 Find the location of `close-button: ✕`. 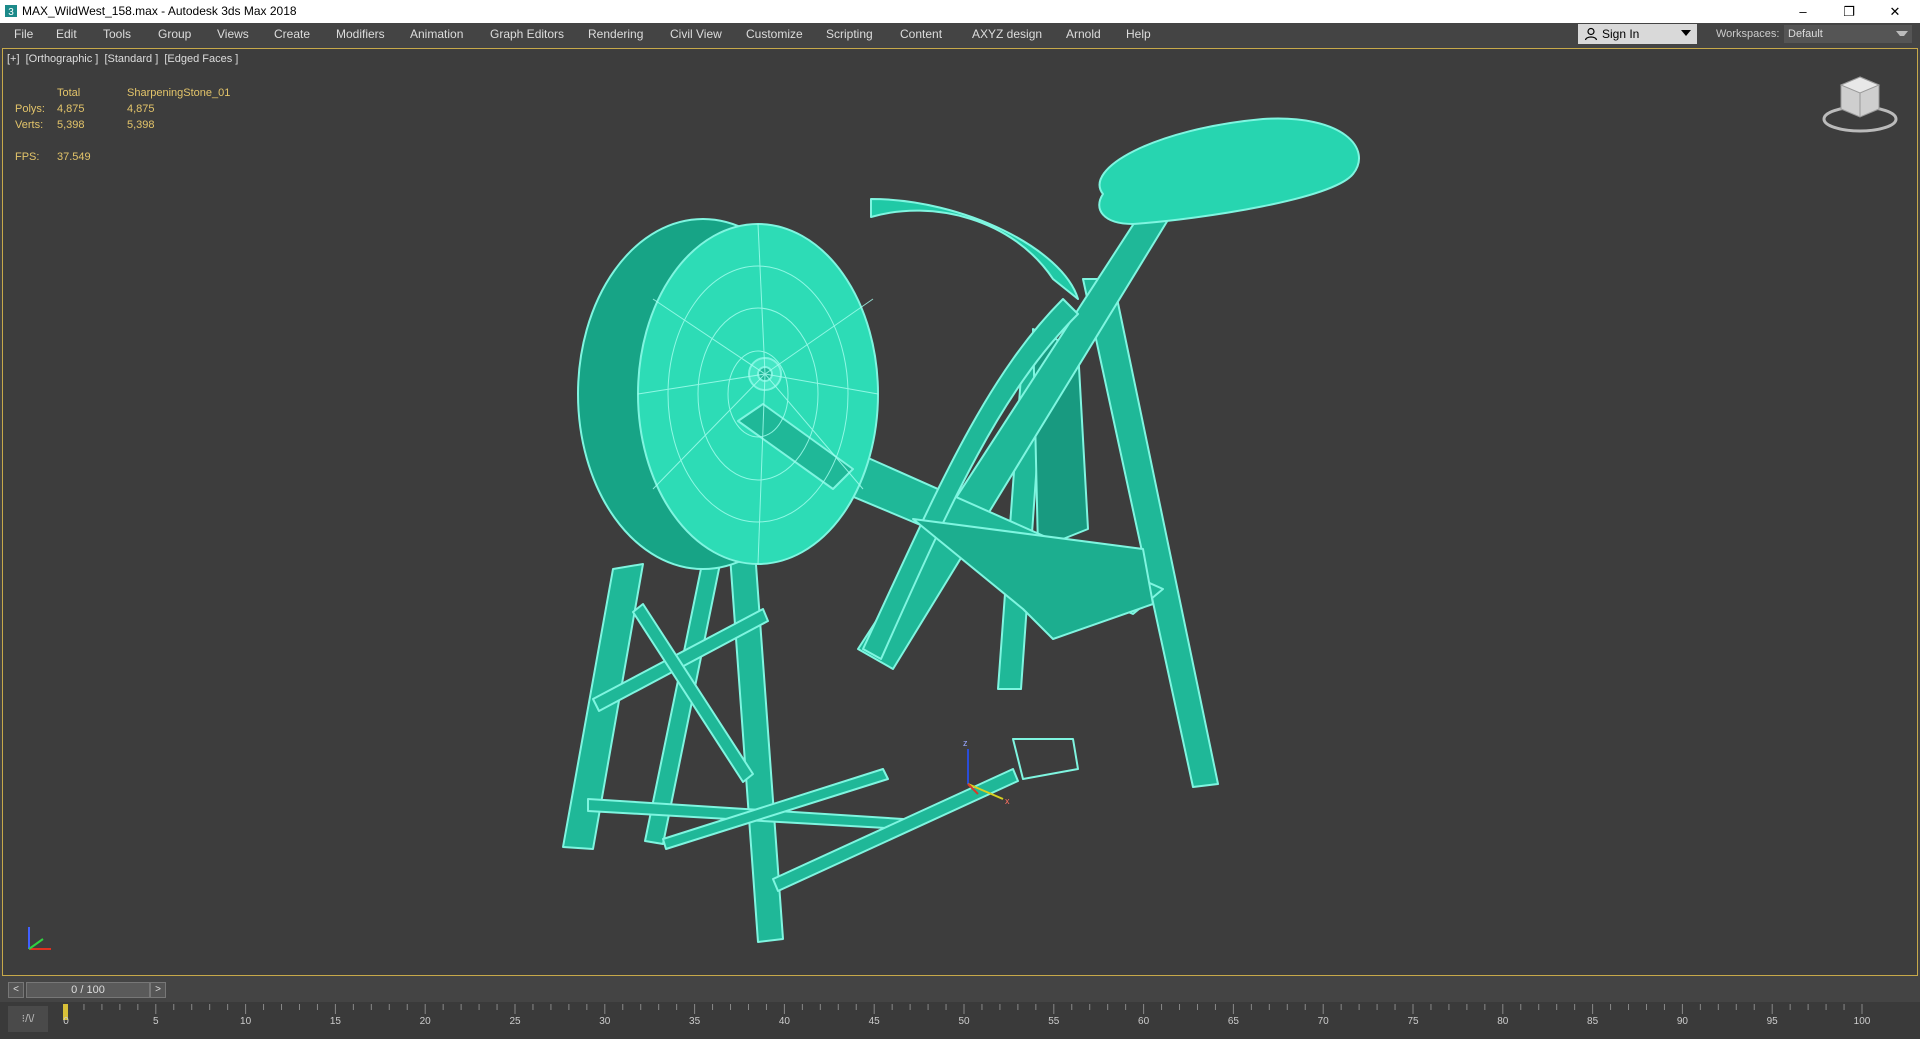

close-button: ✕ is located at coordinates (1895, 11).